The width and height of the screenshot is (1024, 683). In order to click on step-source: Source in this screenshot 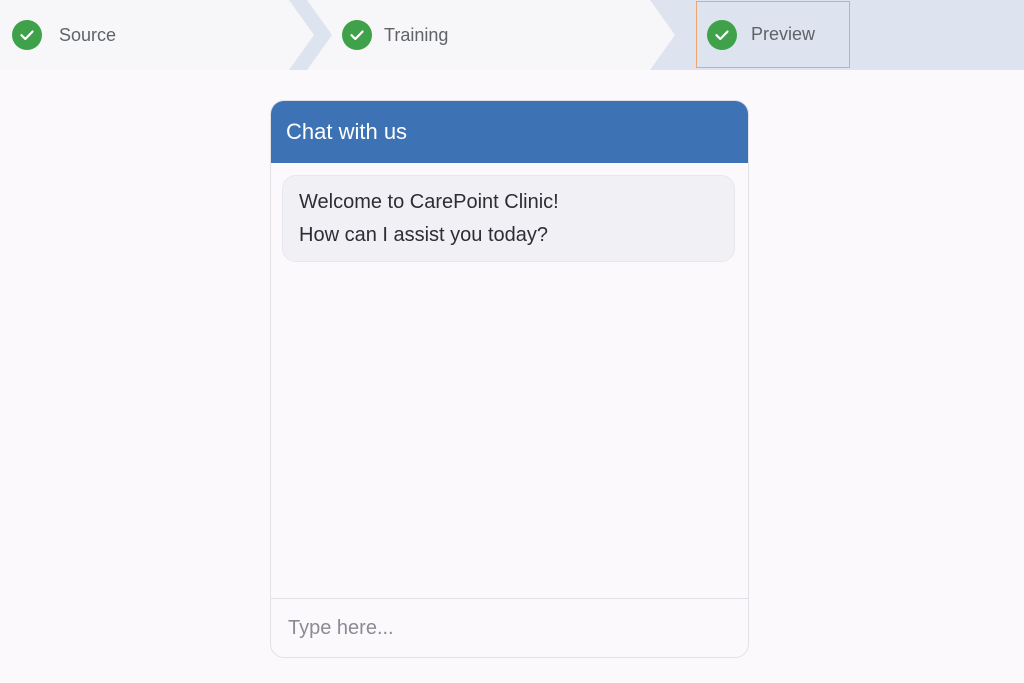, I will do `click(64, 35)`.